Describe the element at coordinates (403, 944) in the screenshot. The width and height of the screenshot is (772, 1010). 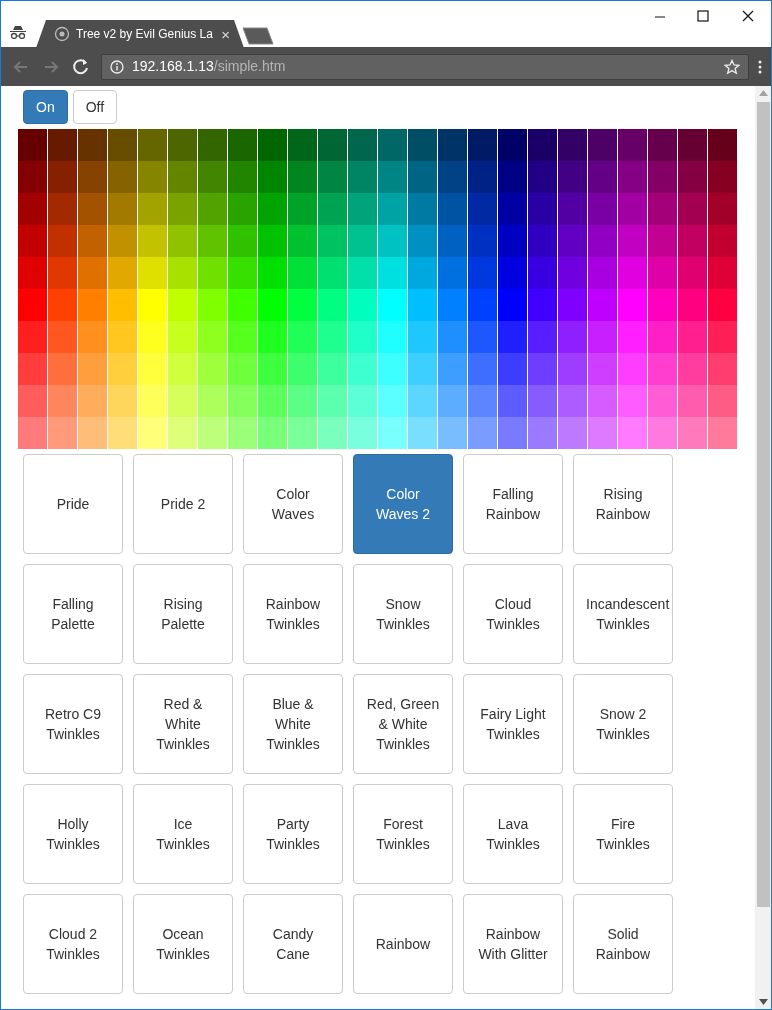
I see `pattern-button: Rainbow` at that location.